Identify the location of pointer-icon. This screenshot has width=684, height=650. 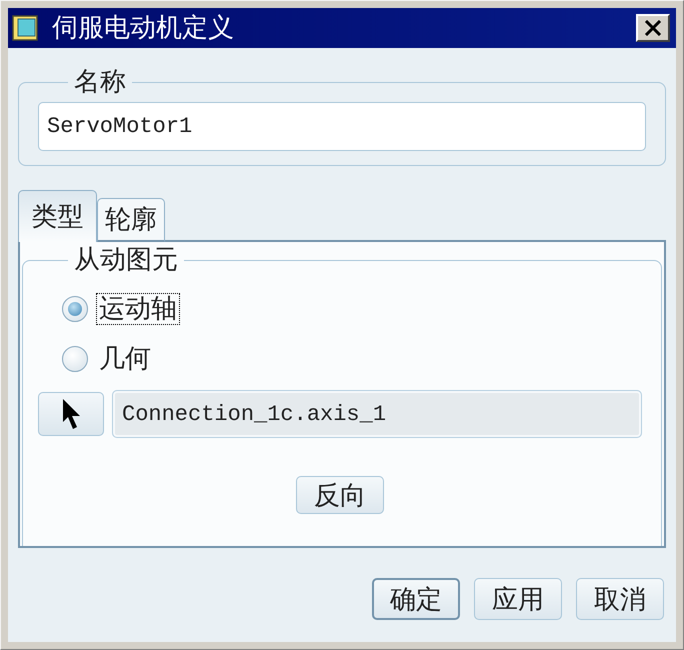
(71, 414).